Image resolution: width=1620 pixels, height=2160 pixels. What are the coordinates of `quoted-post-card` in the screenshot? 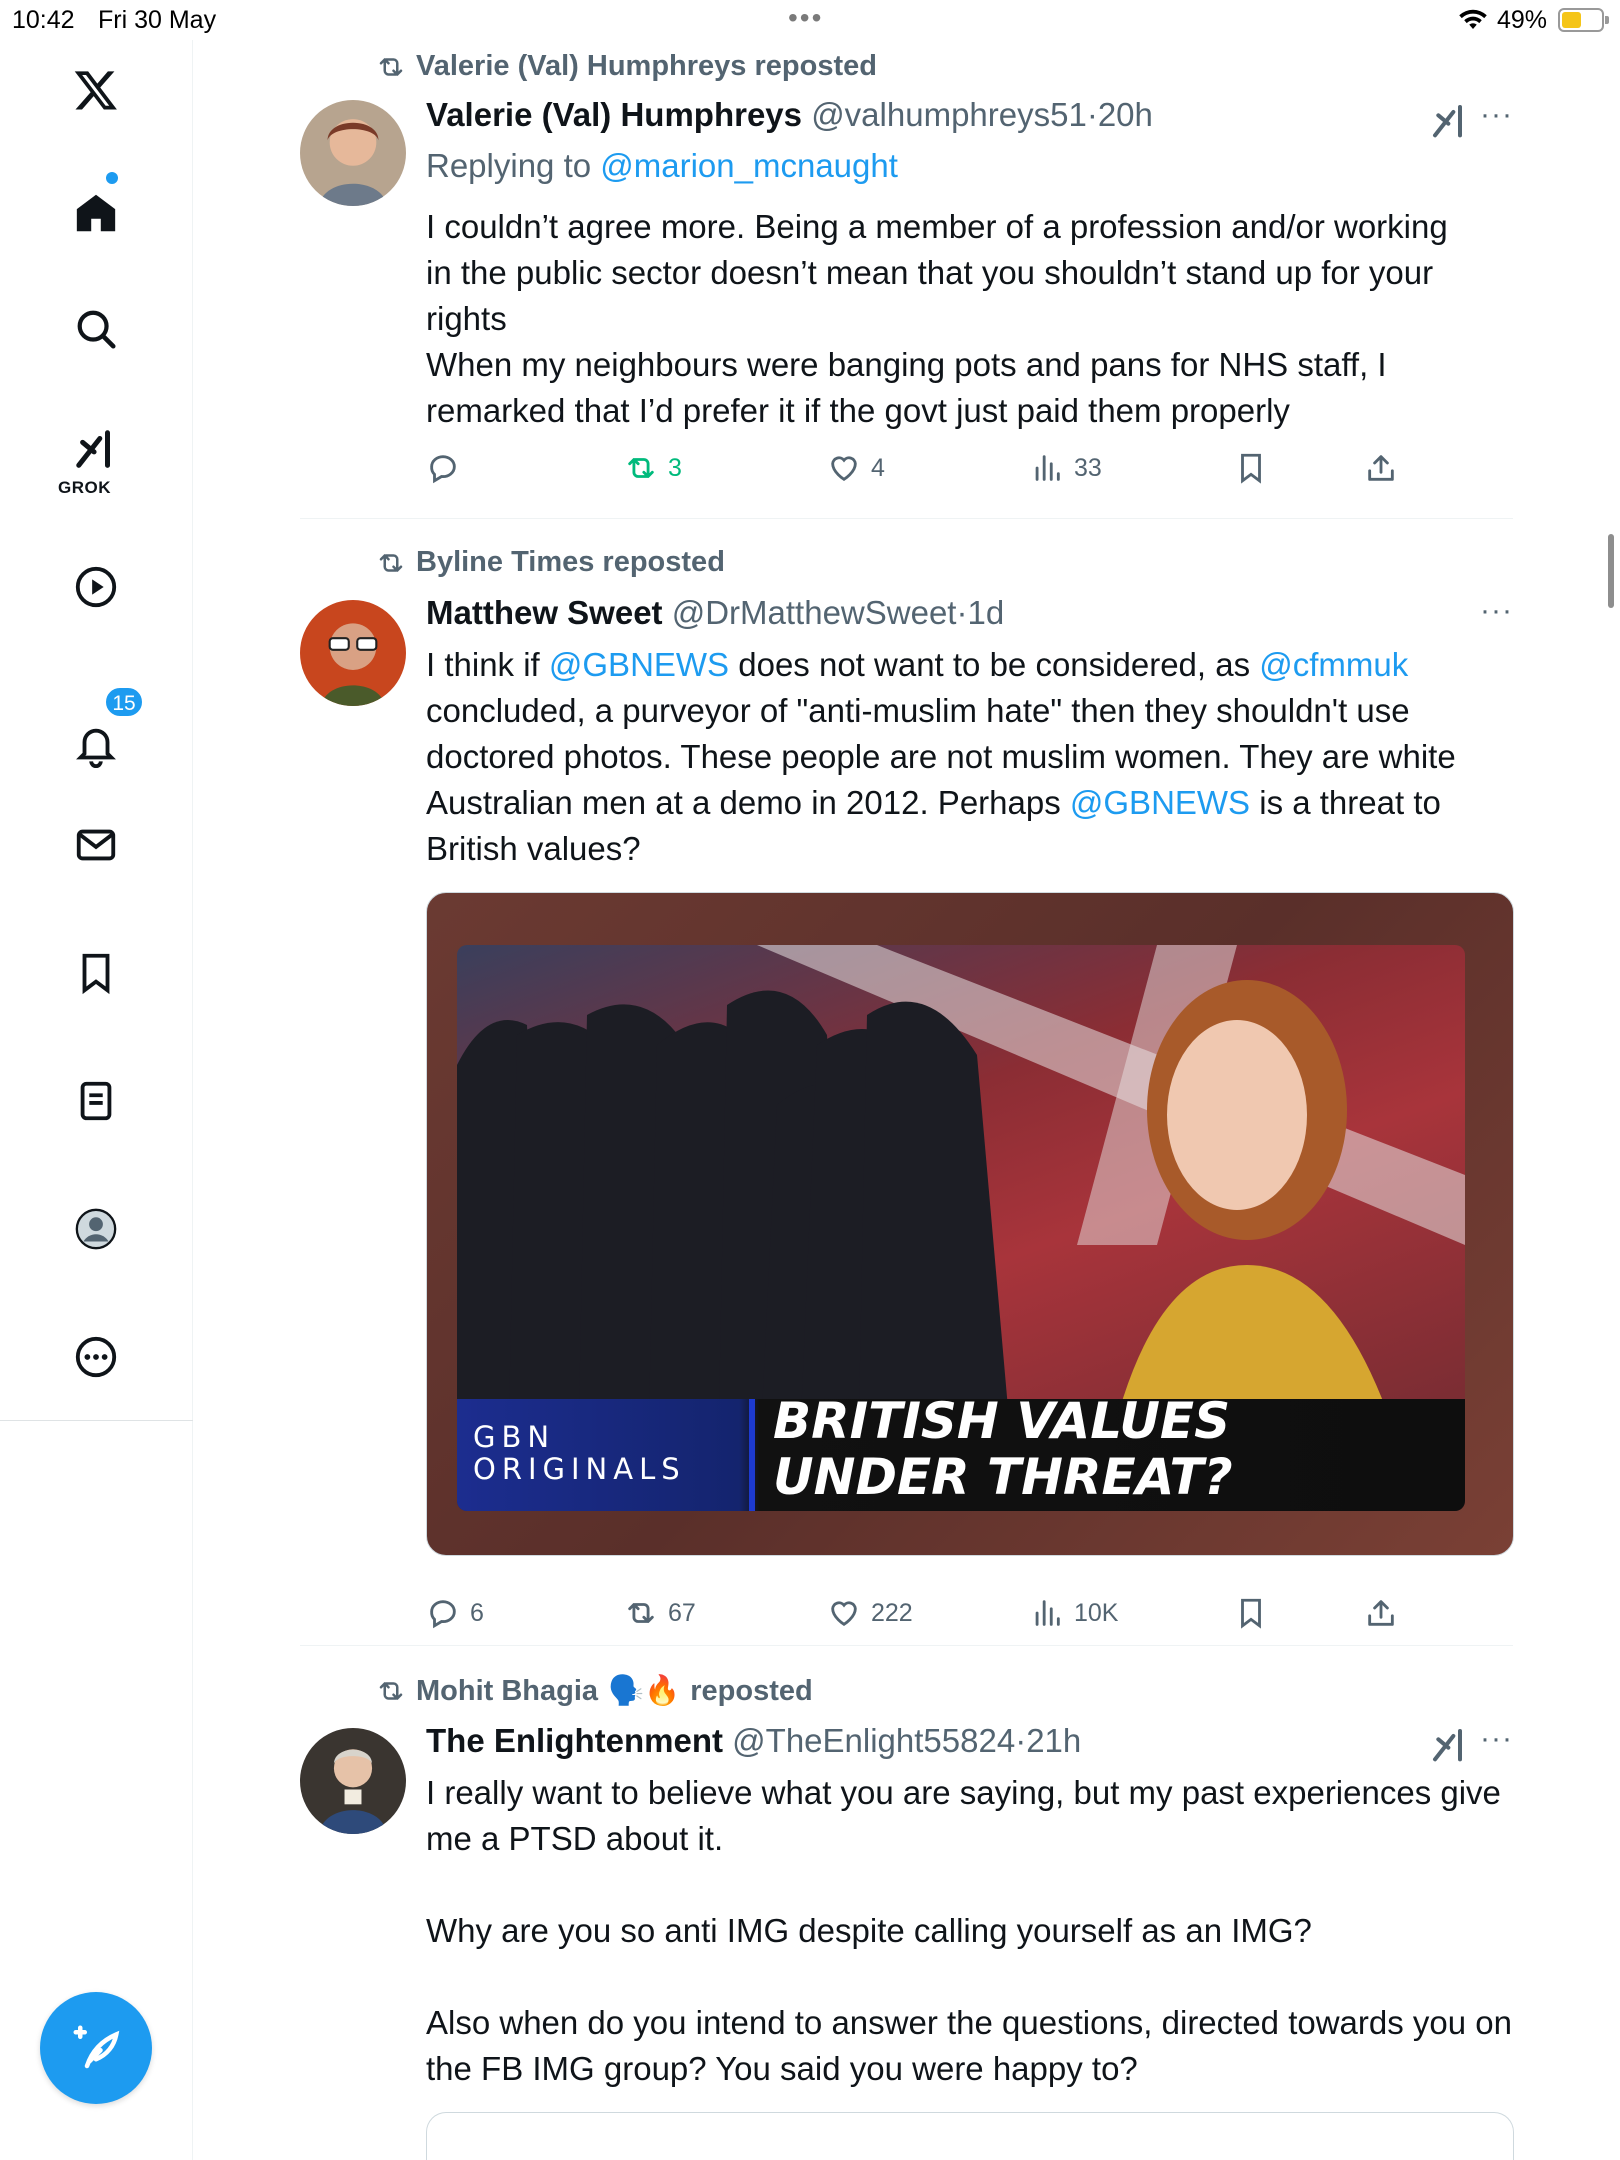 It's located at (970, 2136).